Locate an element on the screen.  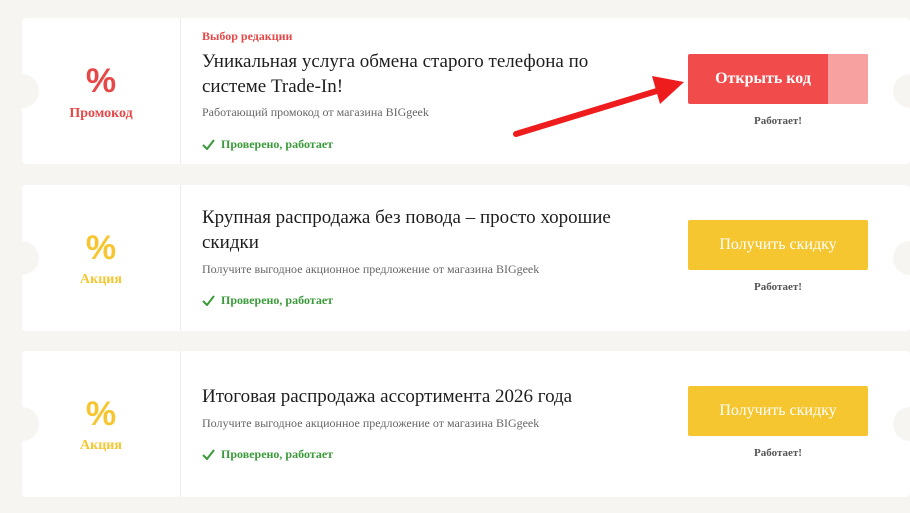
button-corner-peel is located at coordinates (848, 79).